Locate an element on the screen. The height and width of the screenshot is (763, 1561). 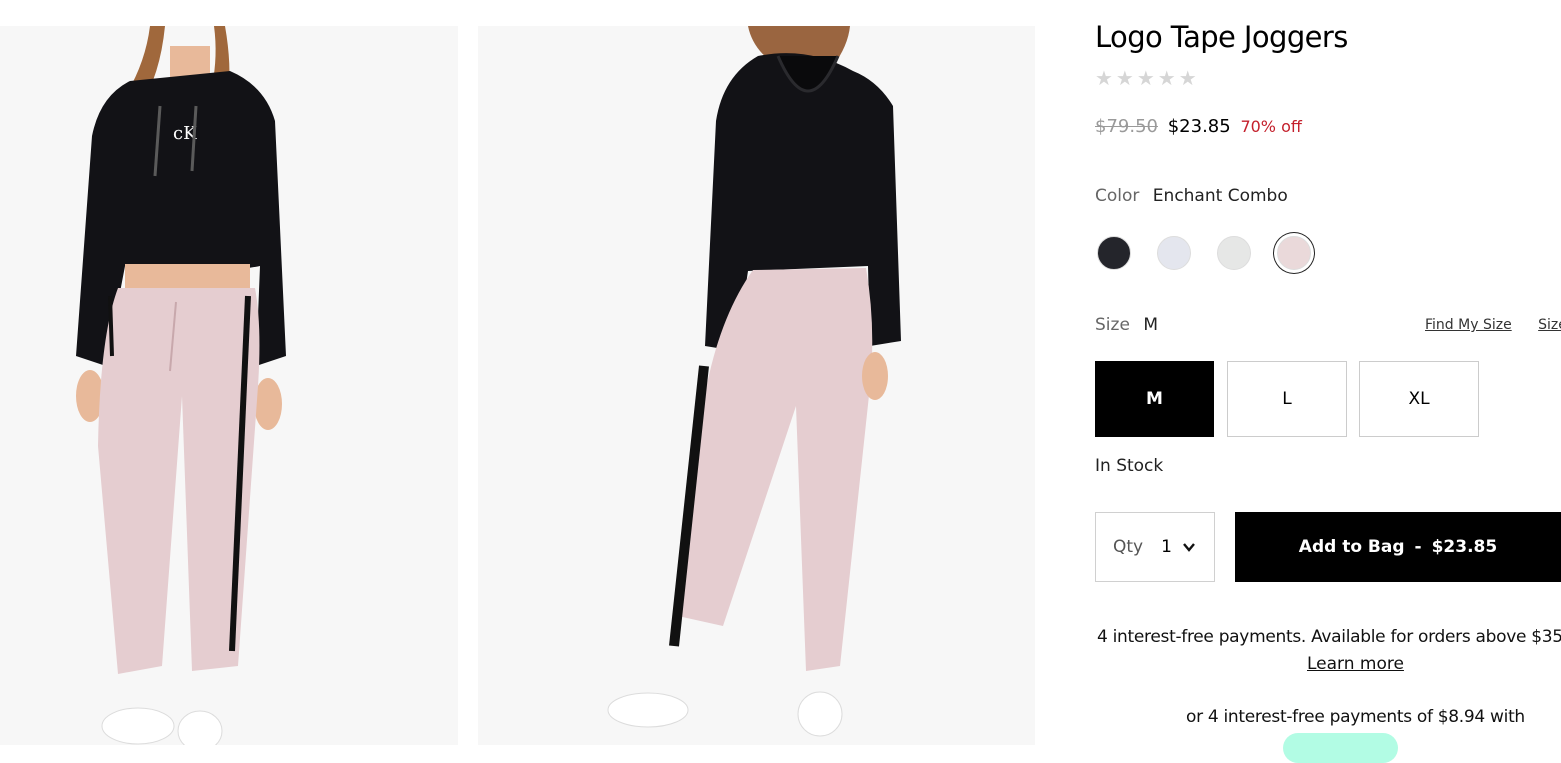
price-row: $79.50 $23.85 70% off is located at coordinates (1198, 126).